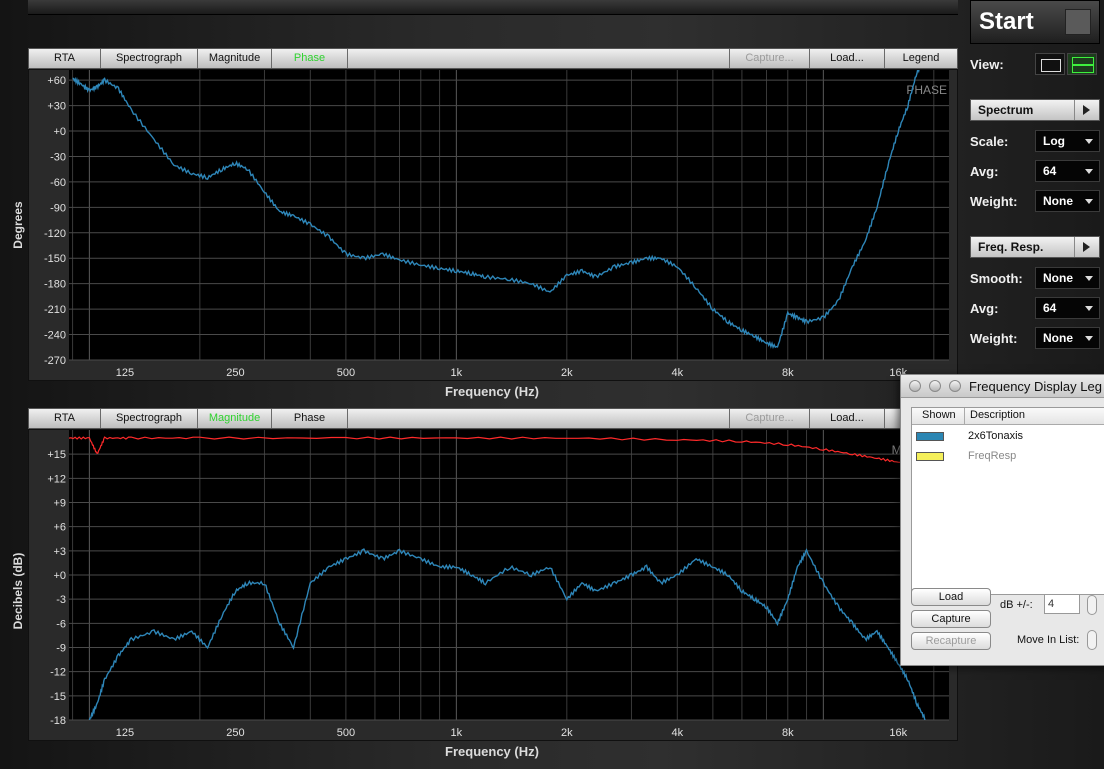  I want to click on tab-rta-bottom: RTA, so click(65, 418).